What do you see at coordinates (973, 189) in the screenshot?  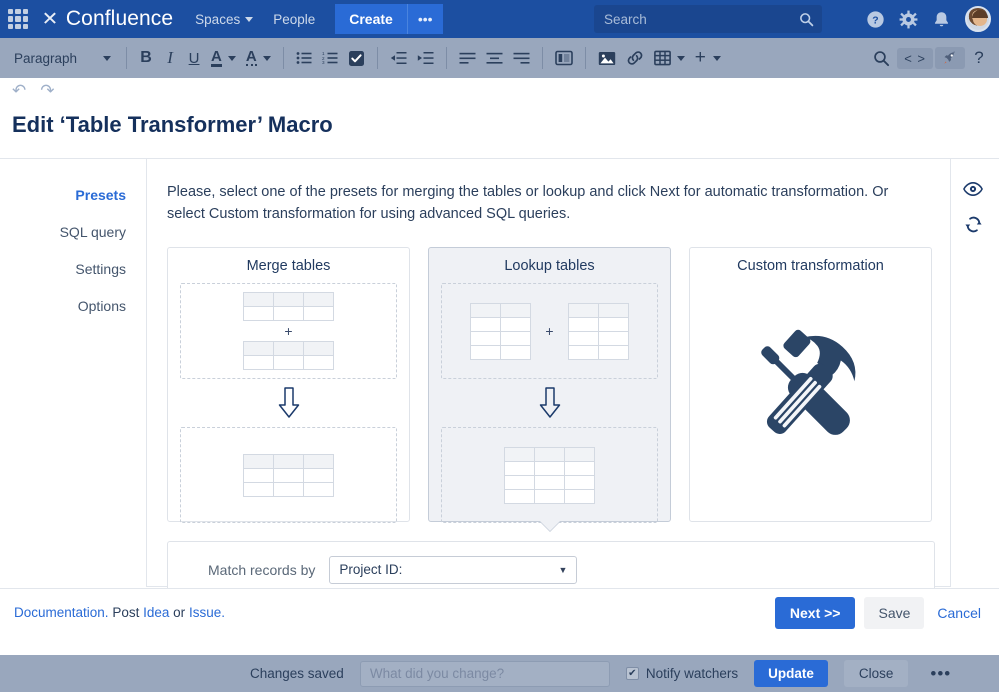 I see `preview-eye-icon` at bounding box center [973, 189].